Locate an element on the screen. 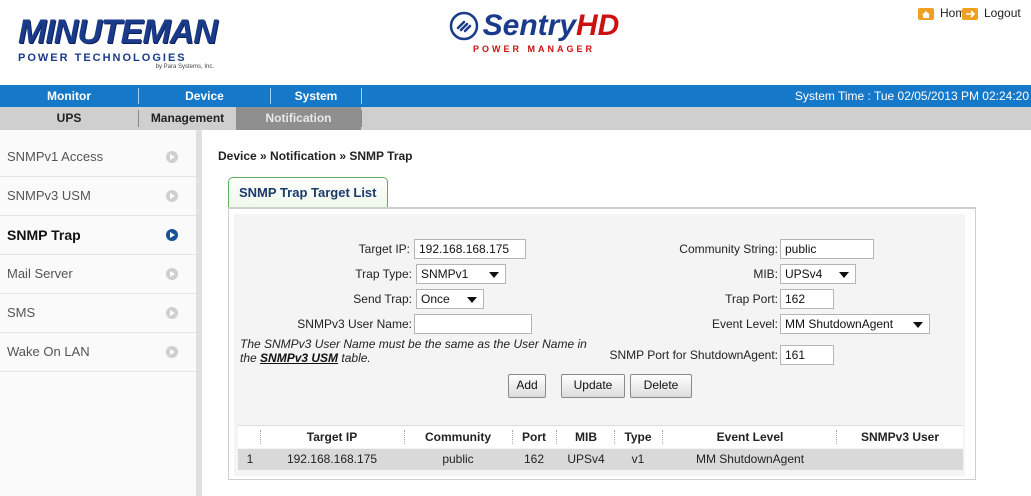 This screenshot has height=496, width=1031. snmpv3-usm-link: SNMPv3 USM is located at coordinates (299, 358).